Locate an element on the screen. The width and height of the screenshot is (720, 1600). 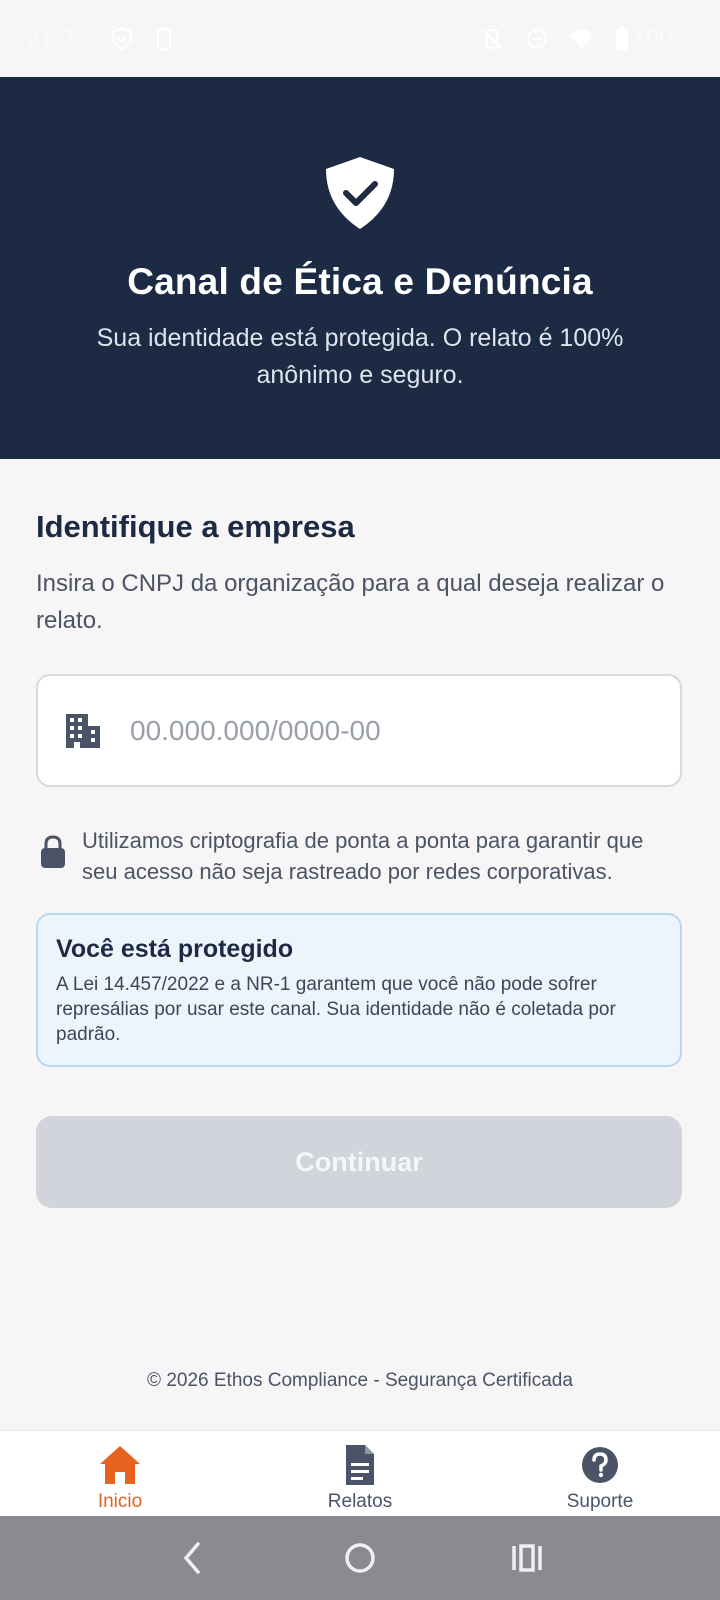
system-nav-bar is located at coordinates (360, 1558).